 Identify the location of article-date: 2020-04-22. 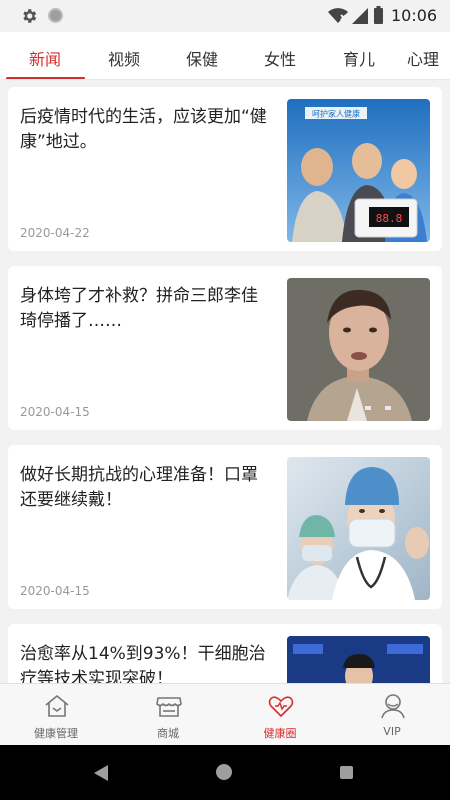
(55, 233).